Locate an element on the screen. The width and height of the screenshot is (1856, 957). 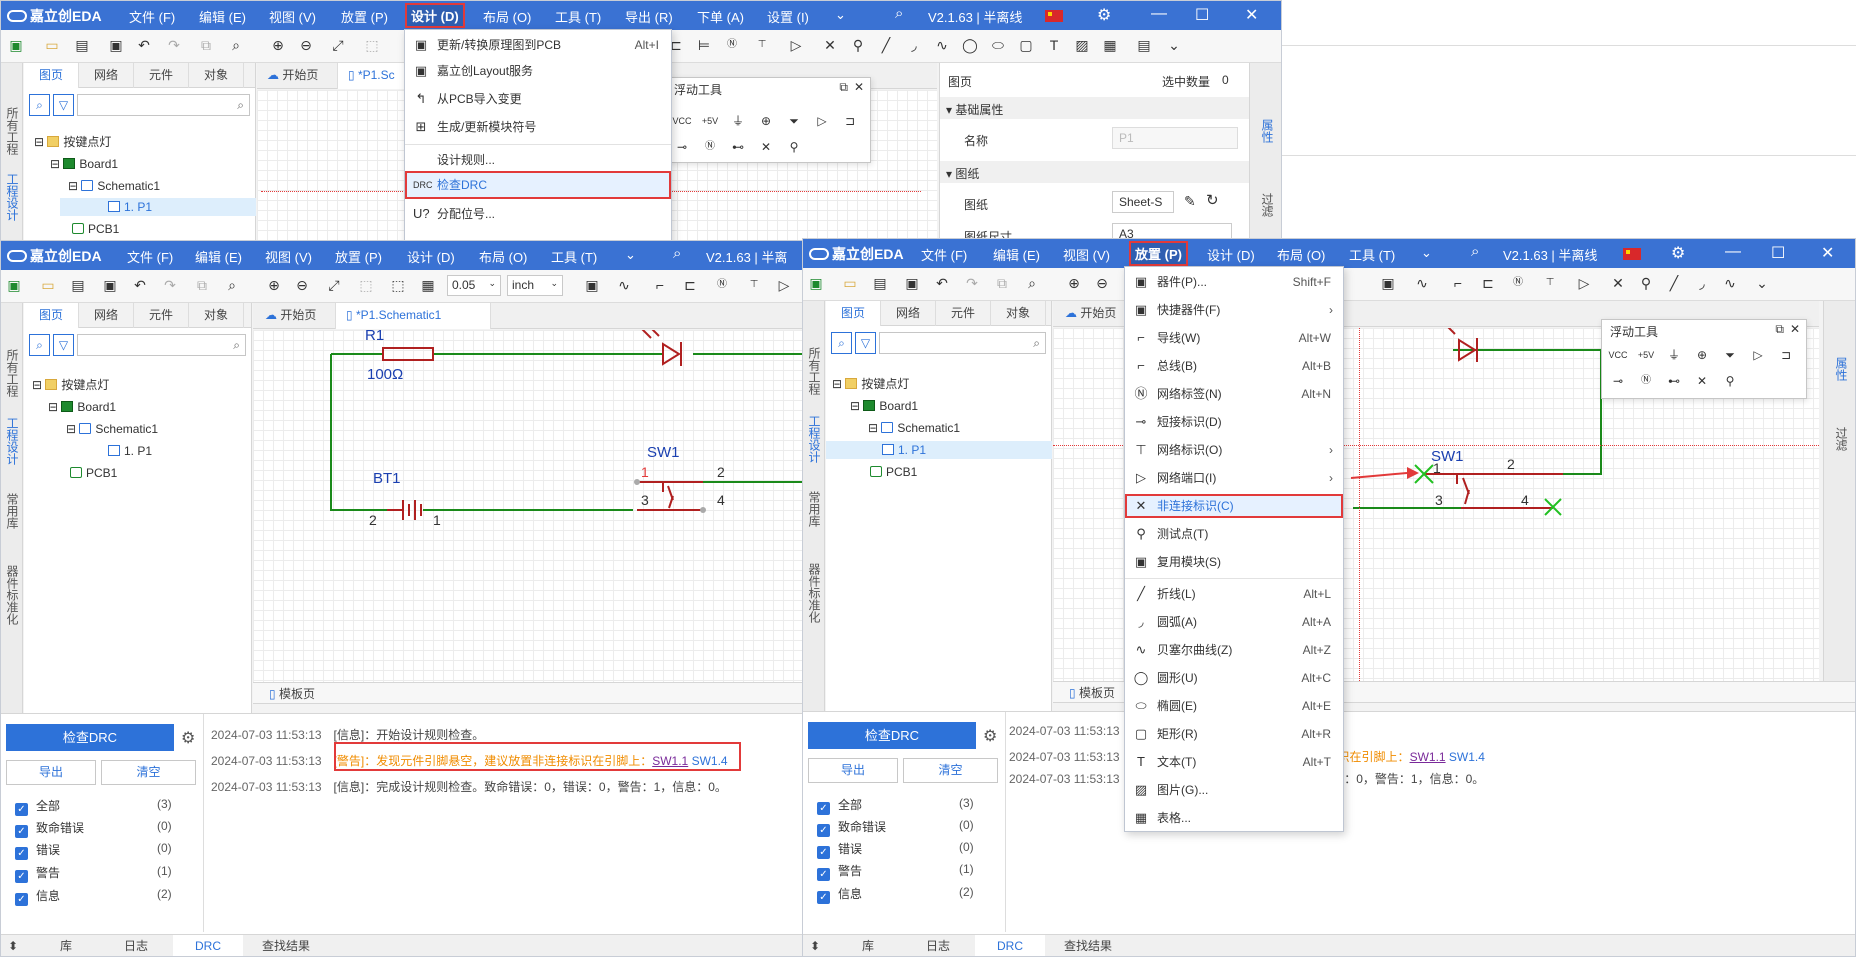
net-label-tool-icon: Ⓝ is located at coordinates (722, 285).